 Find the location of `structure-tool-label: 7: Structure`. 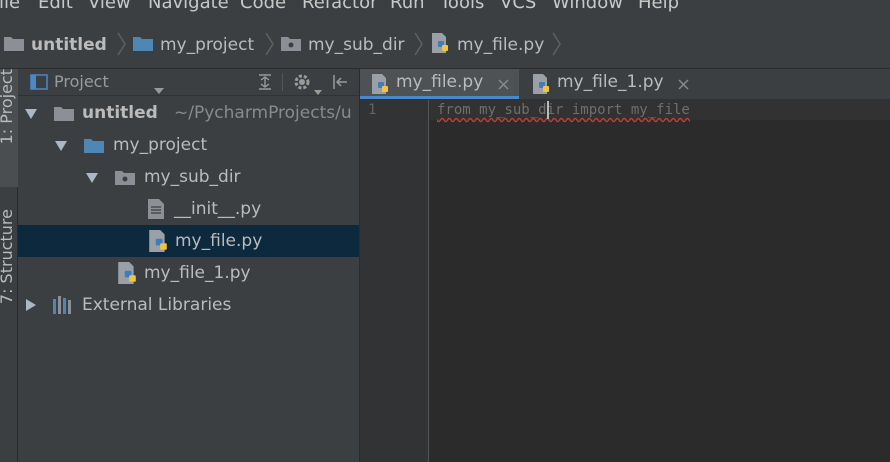

structure-tool-label: 7: Structure is located at coordinates (8, 257).